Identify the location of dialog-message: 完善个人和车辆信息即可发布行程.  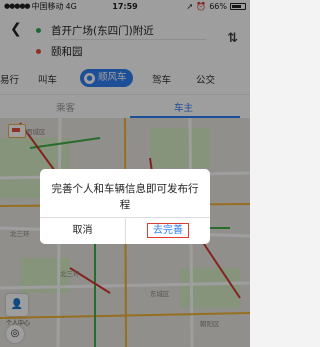
(125, 197).